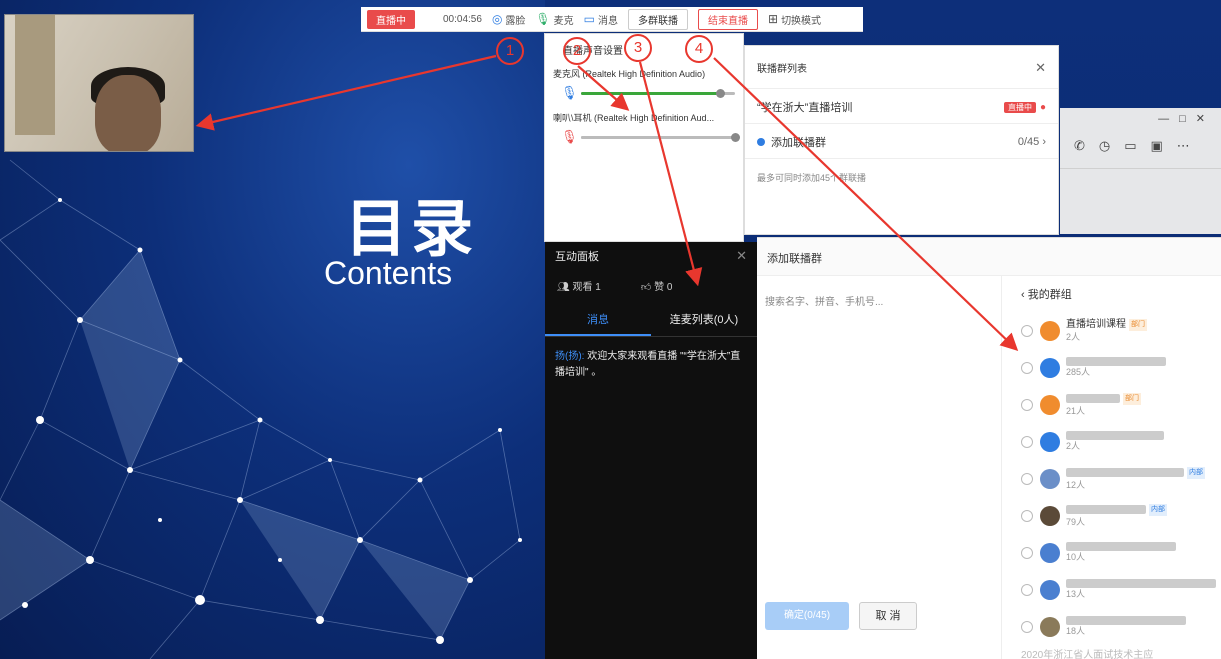 This screenshot has width=1221, height=659. What do you see at coordinates (128, 113) in the screenshot?
I see `webcam-person-face` at bounding box center [128, 113].